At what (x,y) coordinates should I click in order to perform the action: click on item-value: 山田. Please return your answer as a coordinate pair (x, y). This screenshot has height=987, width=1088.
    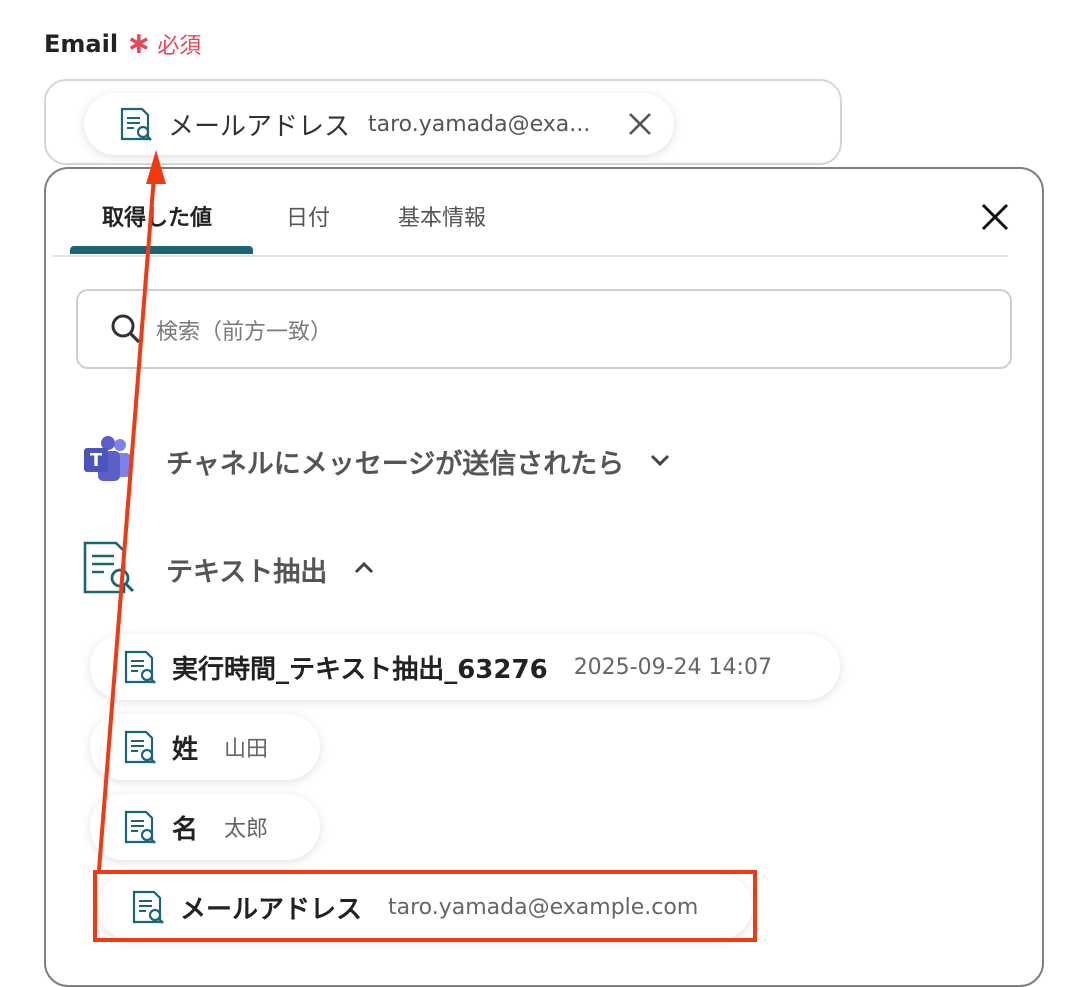
    Looking at the image, I should click on (246, 749).